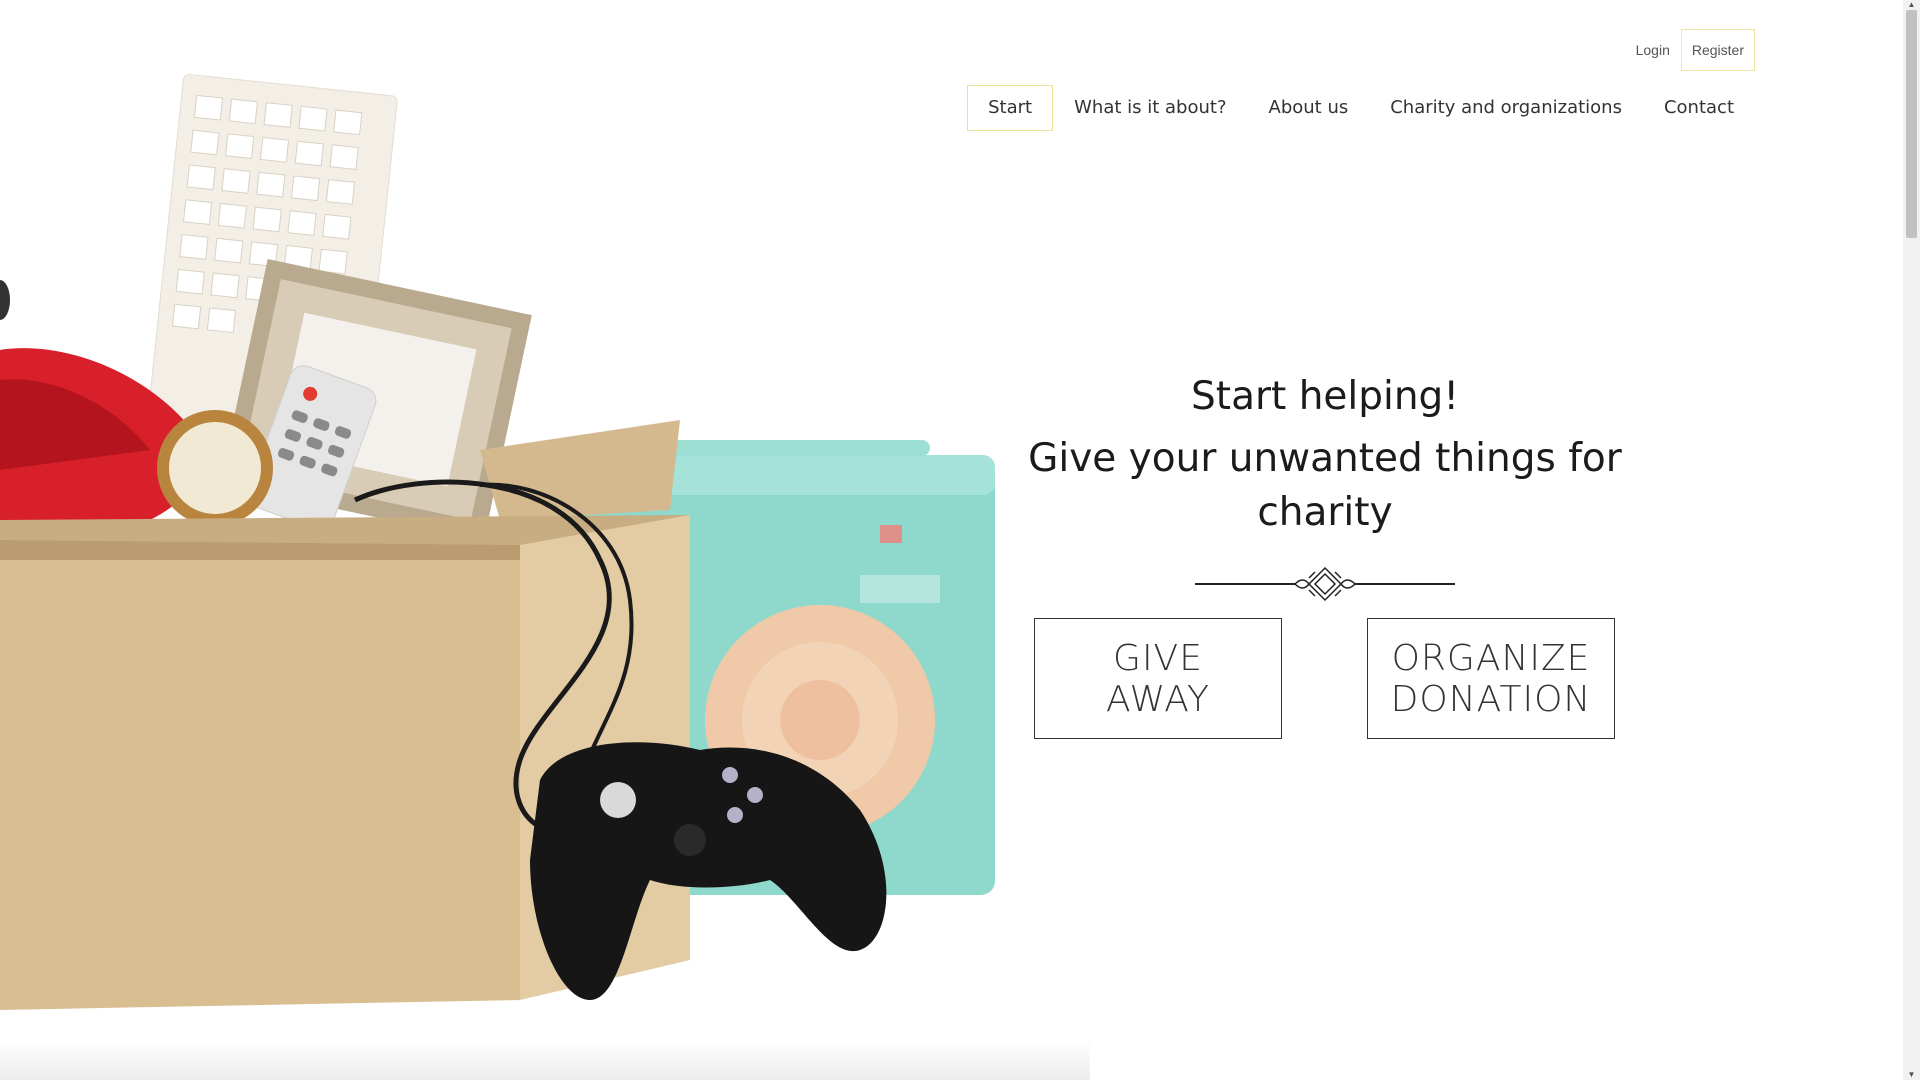 This screenshot has height=1080, width=1920. What do you see at coordinates (1506, 108) in the screenshot?
I see `nav-item-charity-and-organizations: Charity and organizations` at bounding box center [1506, 108].